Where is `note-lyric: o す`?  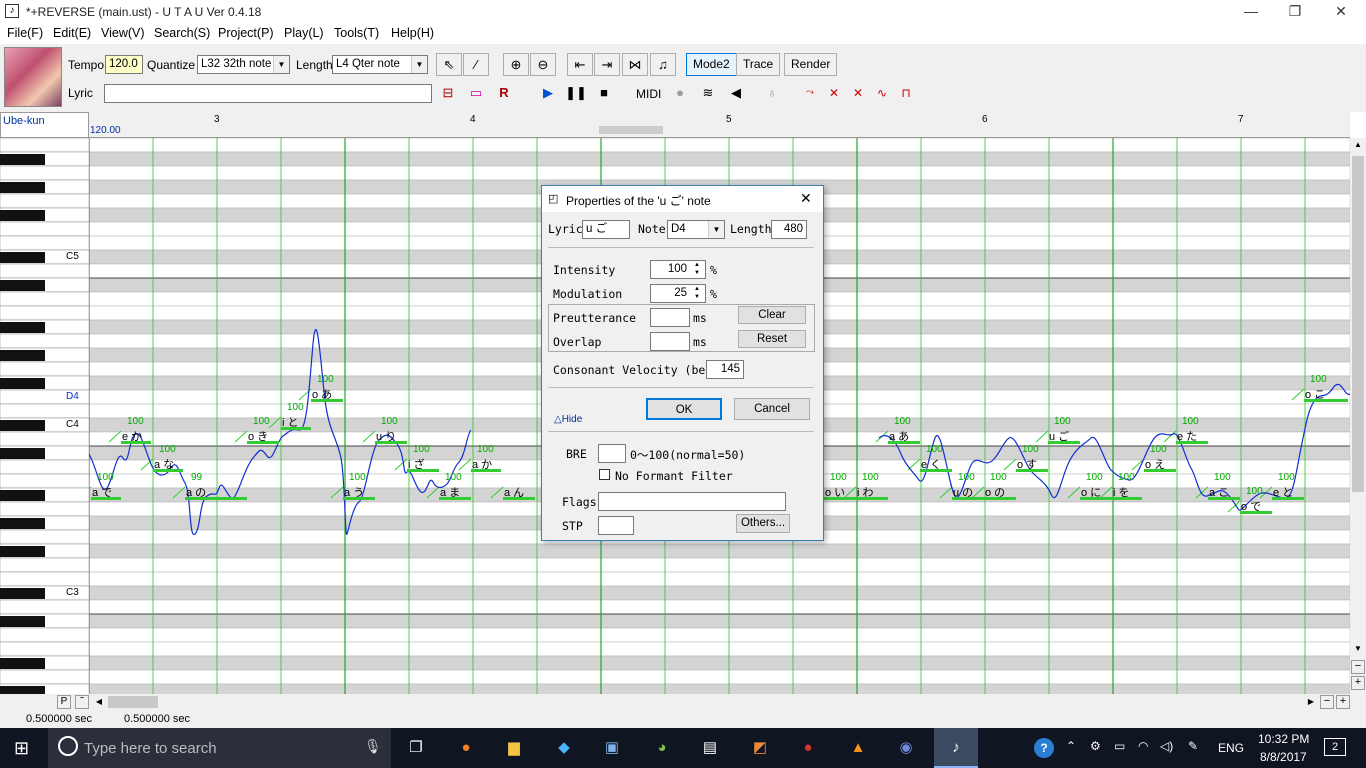
note-lyric: o す is located at coordinates (1027, 464).